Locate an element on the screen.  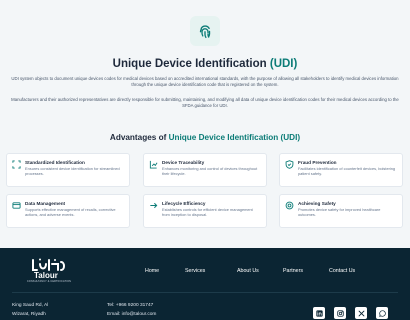
scan-icon is located at coordinates (16, 164).